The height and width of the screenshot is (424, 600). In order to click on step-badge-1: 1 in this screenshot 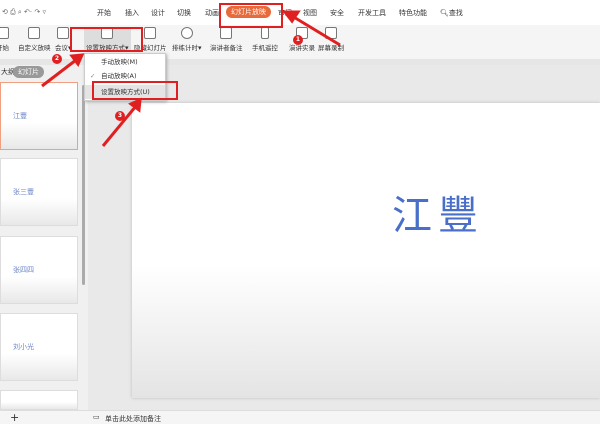, I will do `click(298, 40)`.